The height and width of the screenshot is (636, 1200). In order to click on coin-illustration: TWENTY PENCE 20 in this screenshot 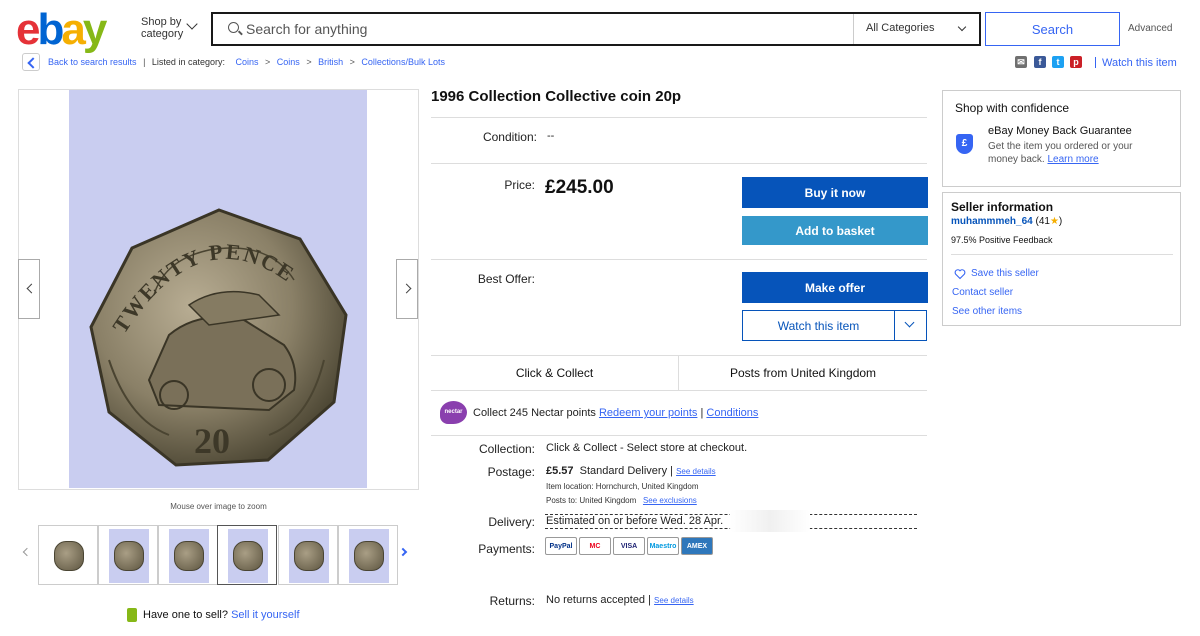, I will do `click(218, 337)`.